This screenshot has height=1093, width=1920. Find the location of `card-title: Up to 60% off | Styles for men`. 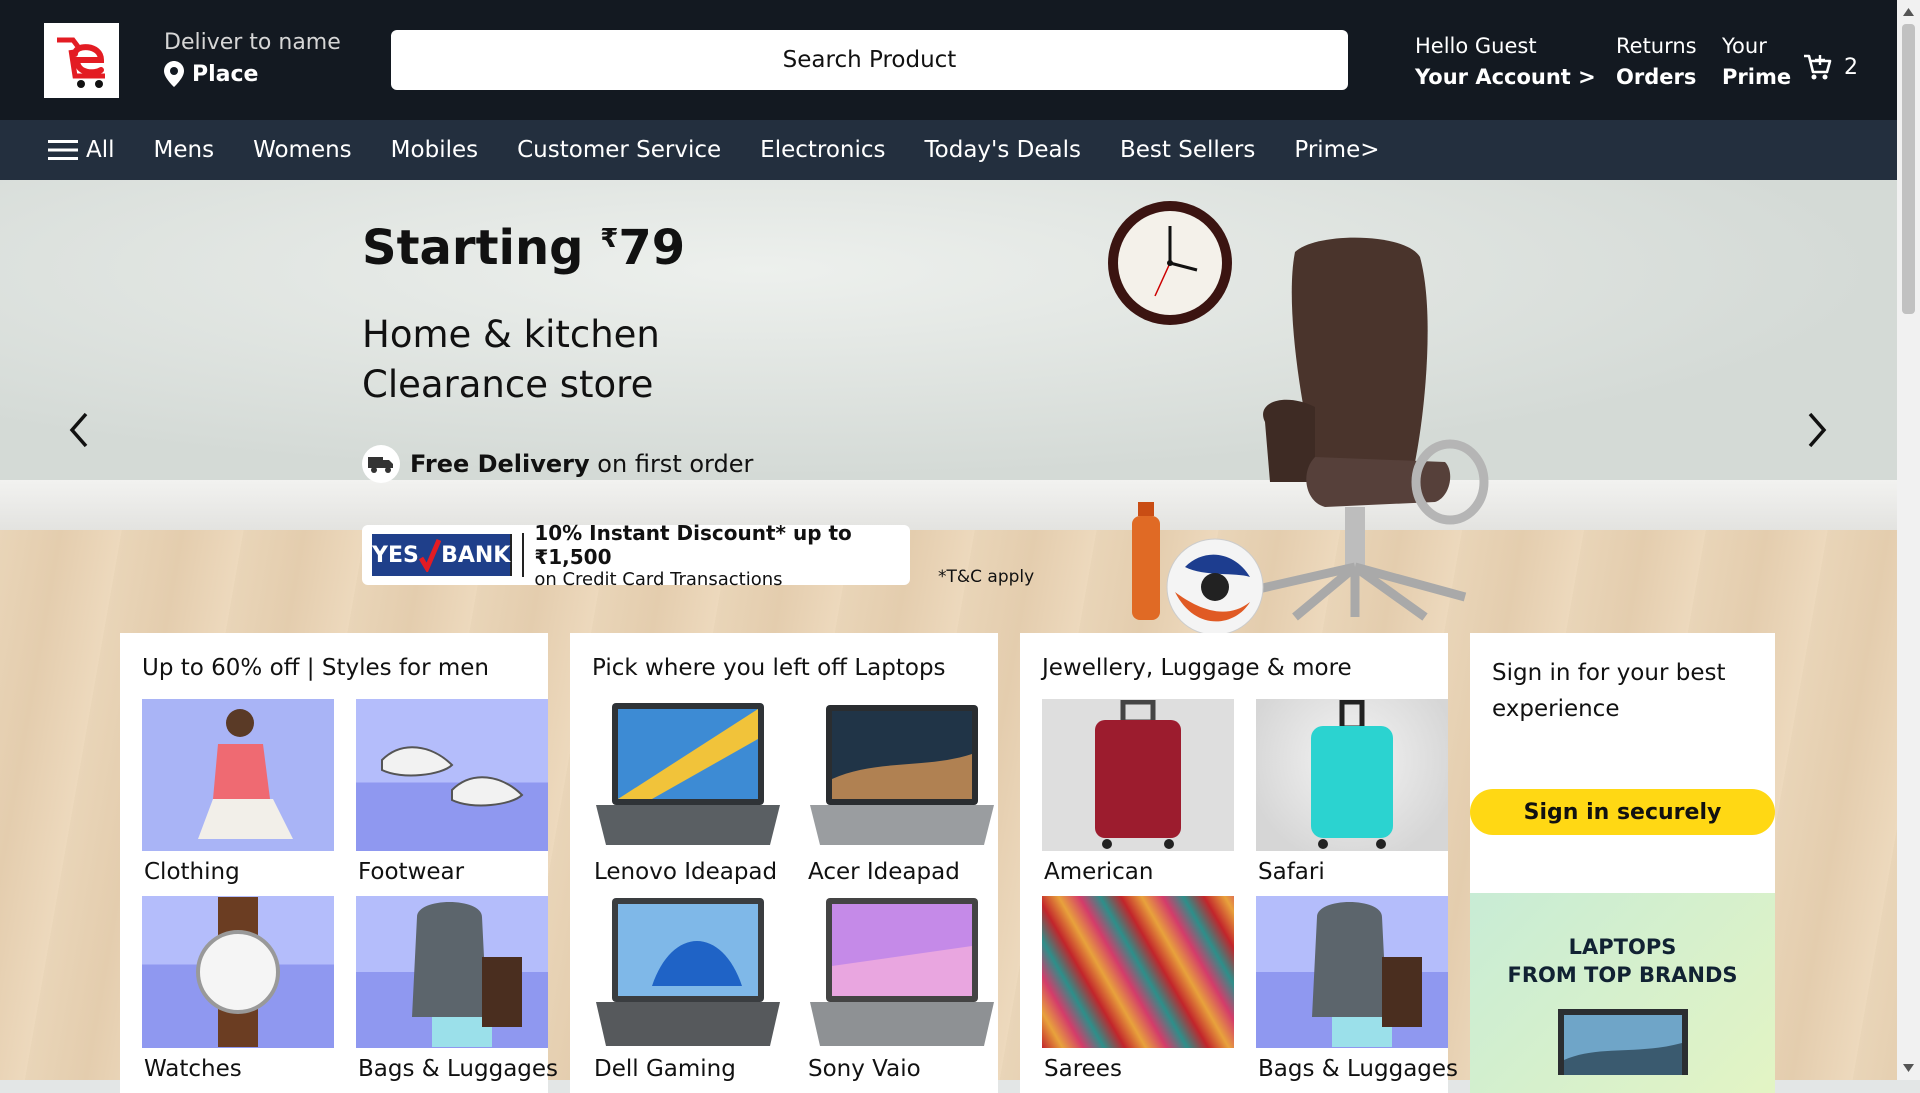

card-title: Up to 60% off | Styles for men is located at coordinates (315, 668).